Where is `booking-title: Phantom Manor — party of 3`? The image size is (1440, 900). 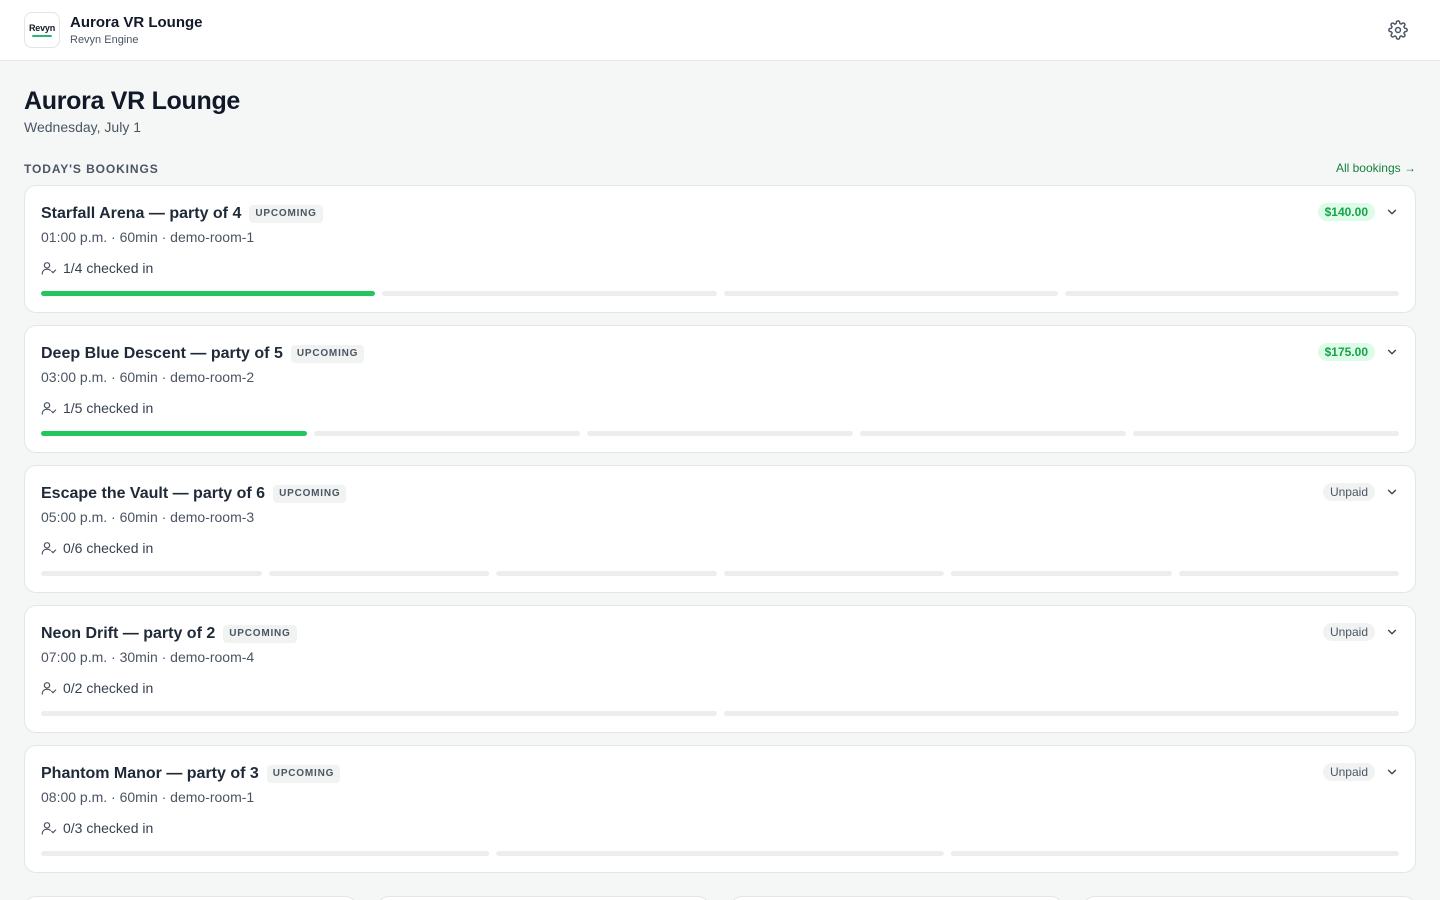
booking-title: Phantom Manor — party of 3 is located at coordinates (150, 773).